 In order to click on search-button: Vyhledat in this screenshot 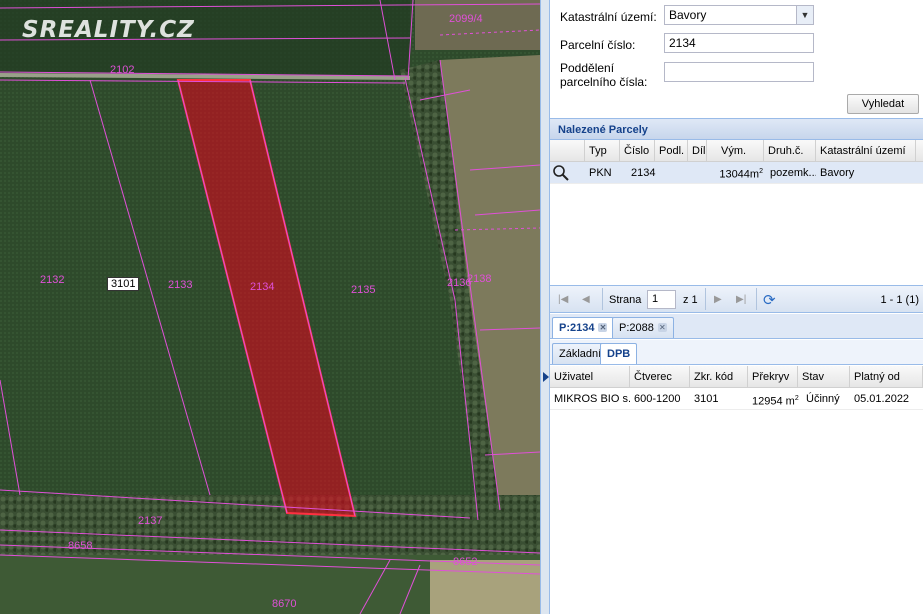, I will do `click(883, 104)`.